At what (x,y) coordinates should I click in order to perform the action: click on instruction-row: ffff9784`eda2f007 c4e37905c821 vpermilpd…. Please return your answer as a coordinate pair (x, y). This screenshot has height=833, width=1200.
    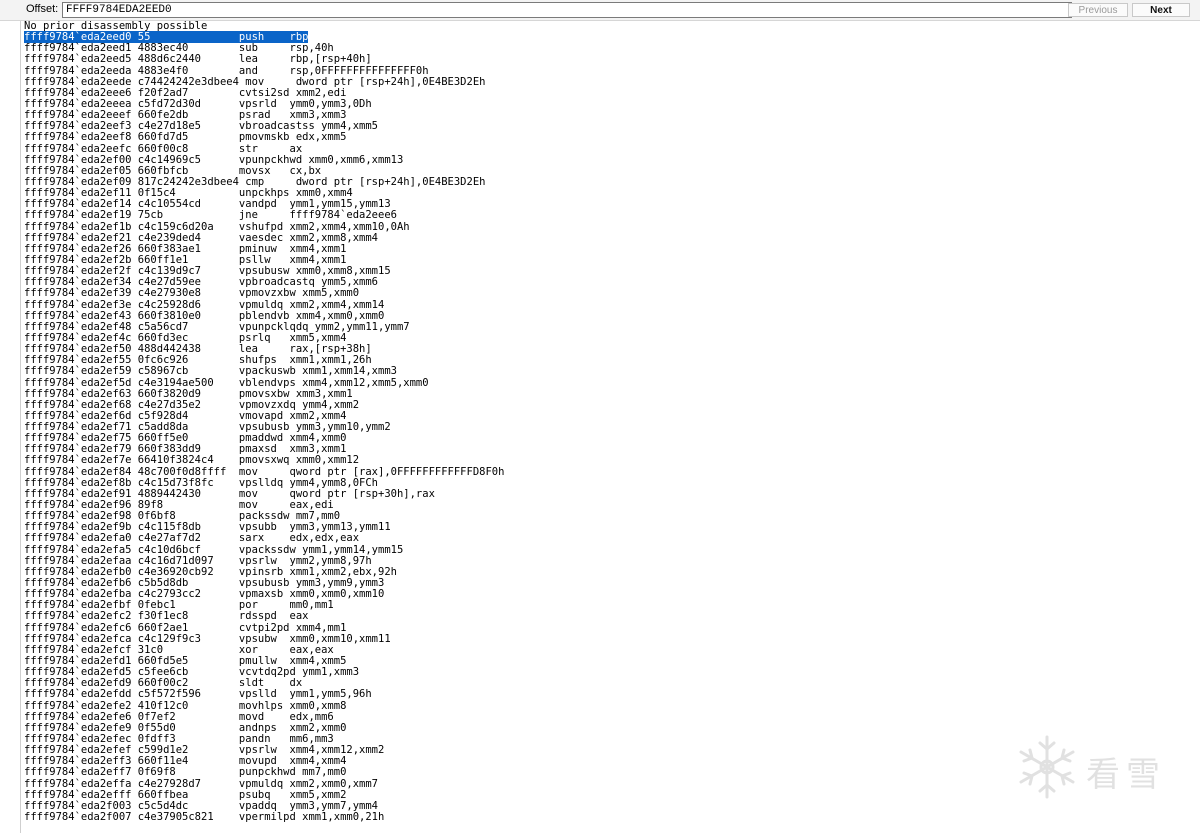
    Looking at the image, I should click on (610, 816).